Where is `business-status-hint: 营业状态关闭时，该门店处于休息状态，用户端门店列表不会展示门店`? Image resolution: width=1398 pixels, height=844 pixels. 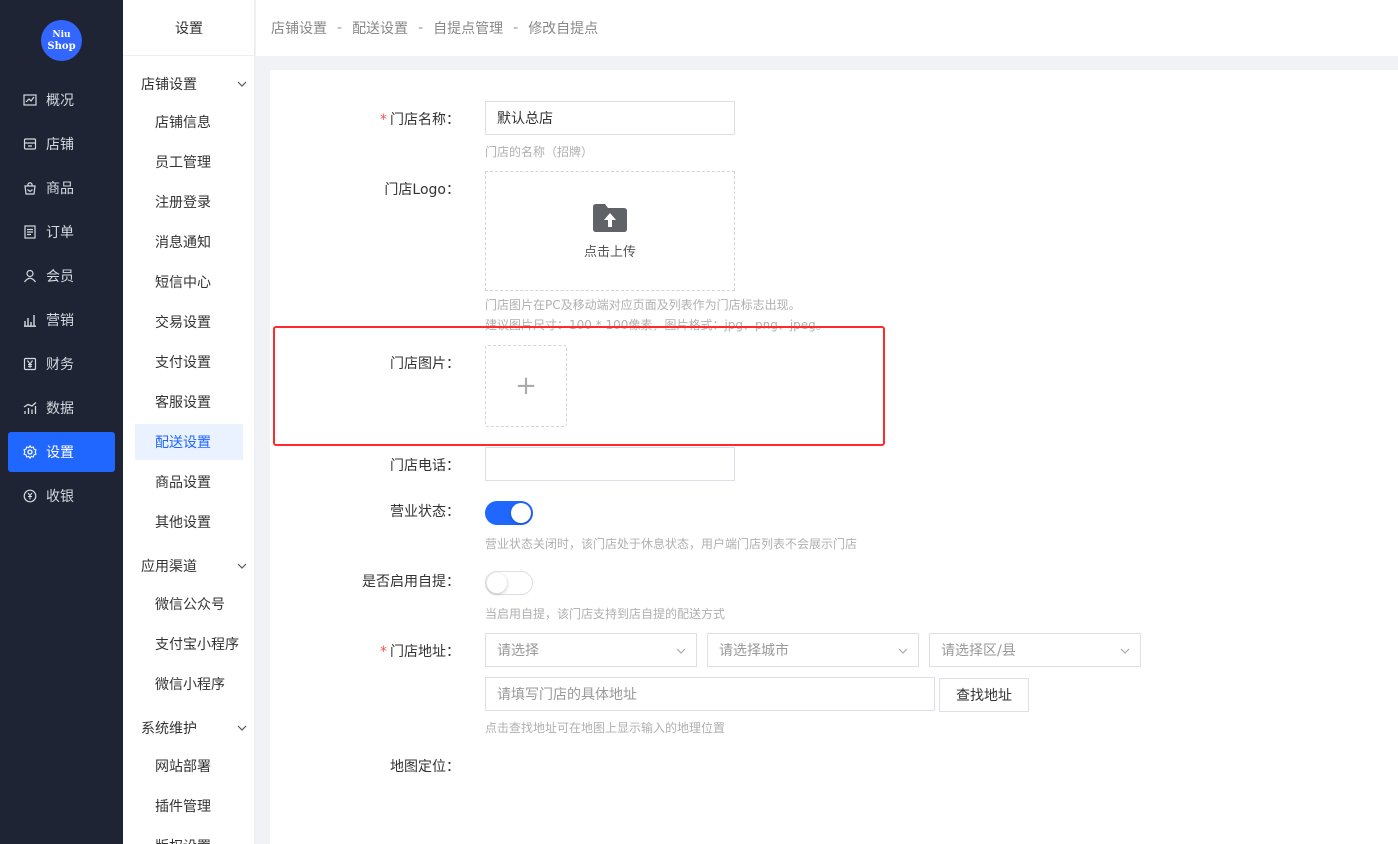
business-status-hint: 营业状态关闭时，该门店处于休息状态，用户端门店列表不会展示门店 is located at coordinates (671, 544).